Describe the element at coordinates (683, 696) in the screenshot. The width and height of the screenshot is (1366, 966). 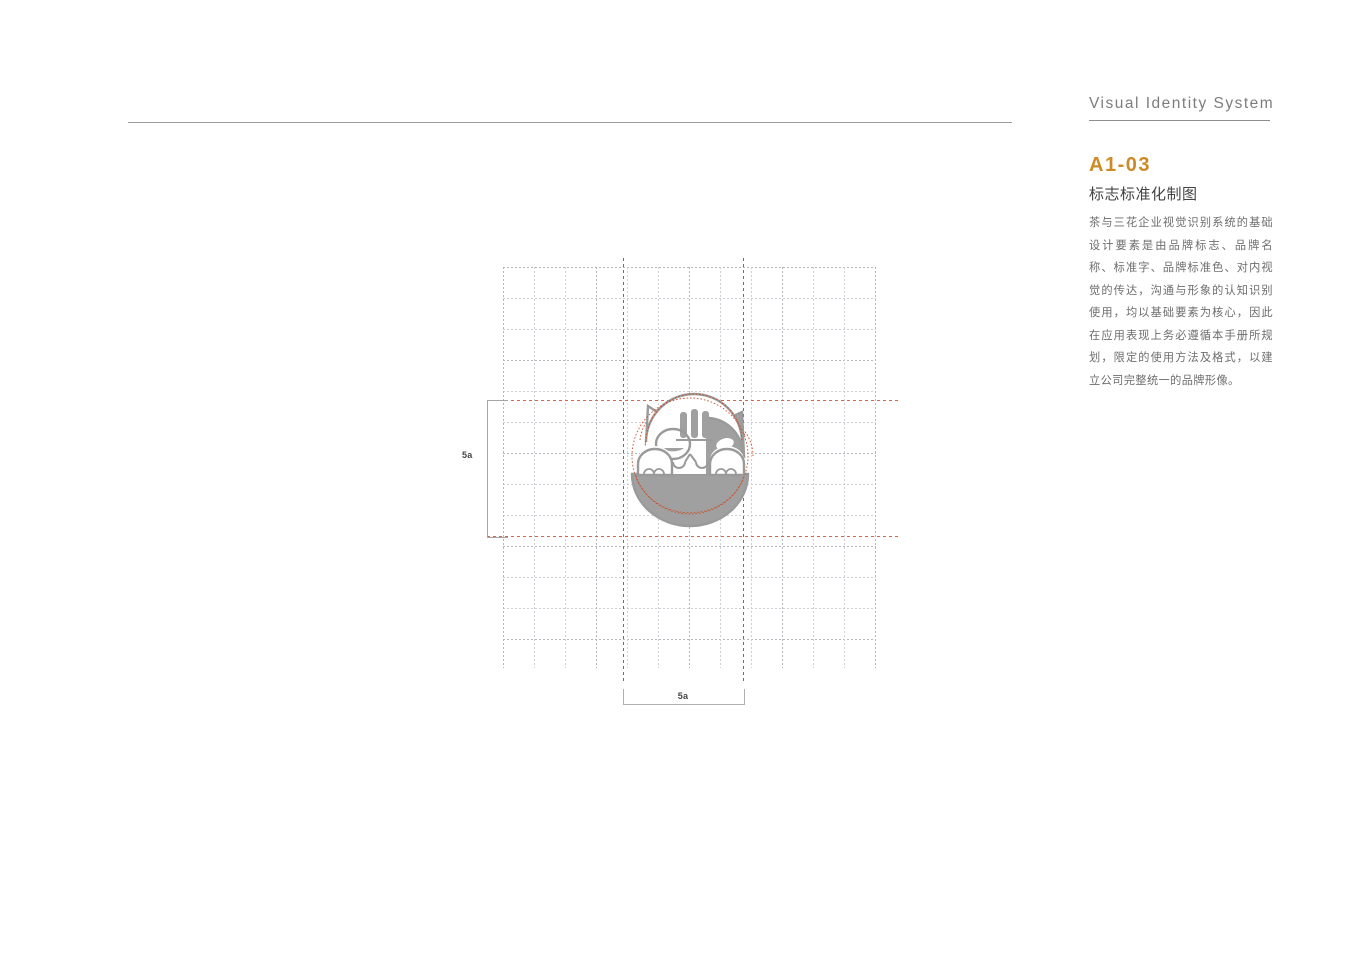
I see `dimension-label-horizontal: 5a` at that location.